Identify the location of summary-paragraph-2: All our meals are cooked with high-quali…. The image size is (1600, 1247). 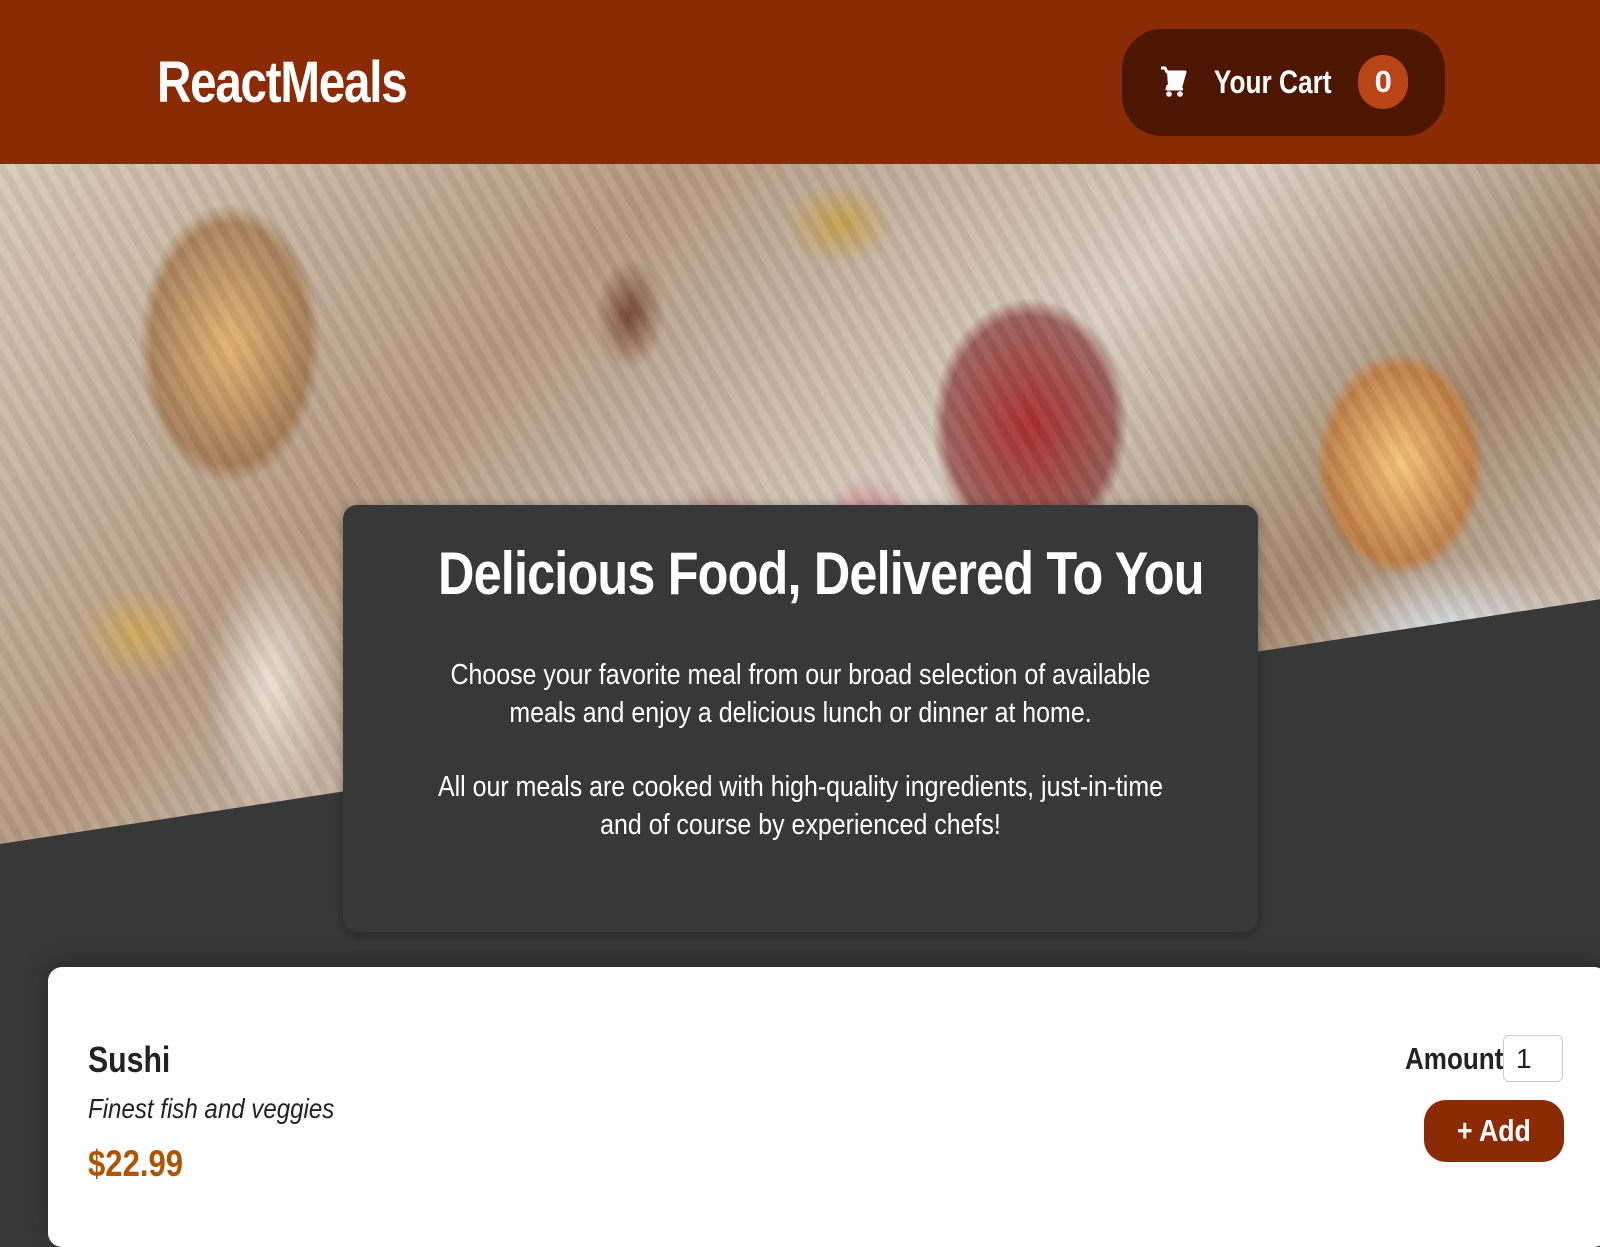
(800, 806).